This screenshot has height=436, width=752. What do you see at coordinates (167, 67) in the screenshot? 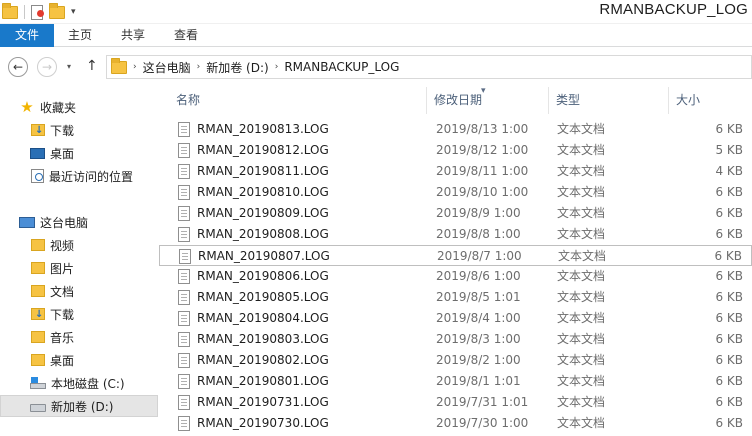
I see `breadcrumb-this-pc: 这台电脑` at bounding box center [167, 67].